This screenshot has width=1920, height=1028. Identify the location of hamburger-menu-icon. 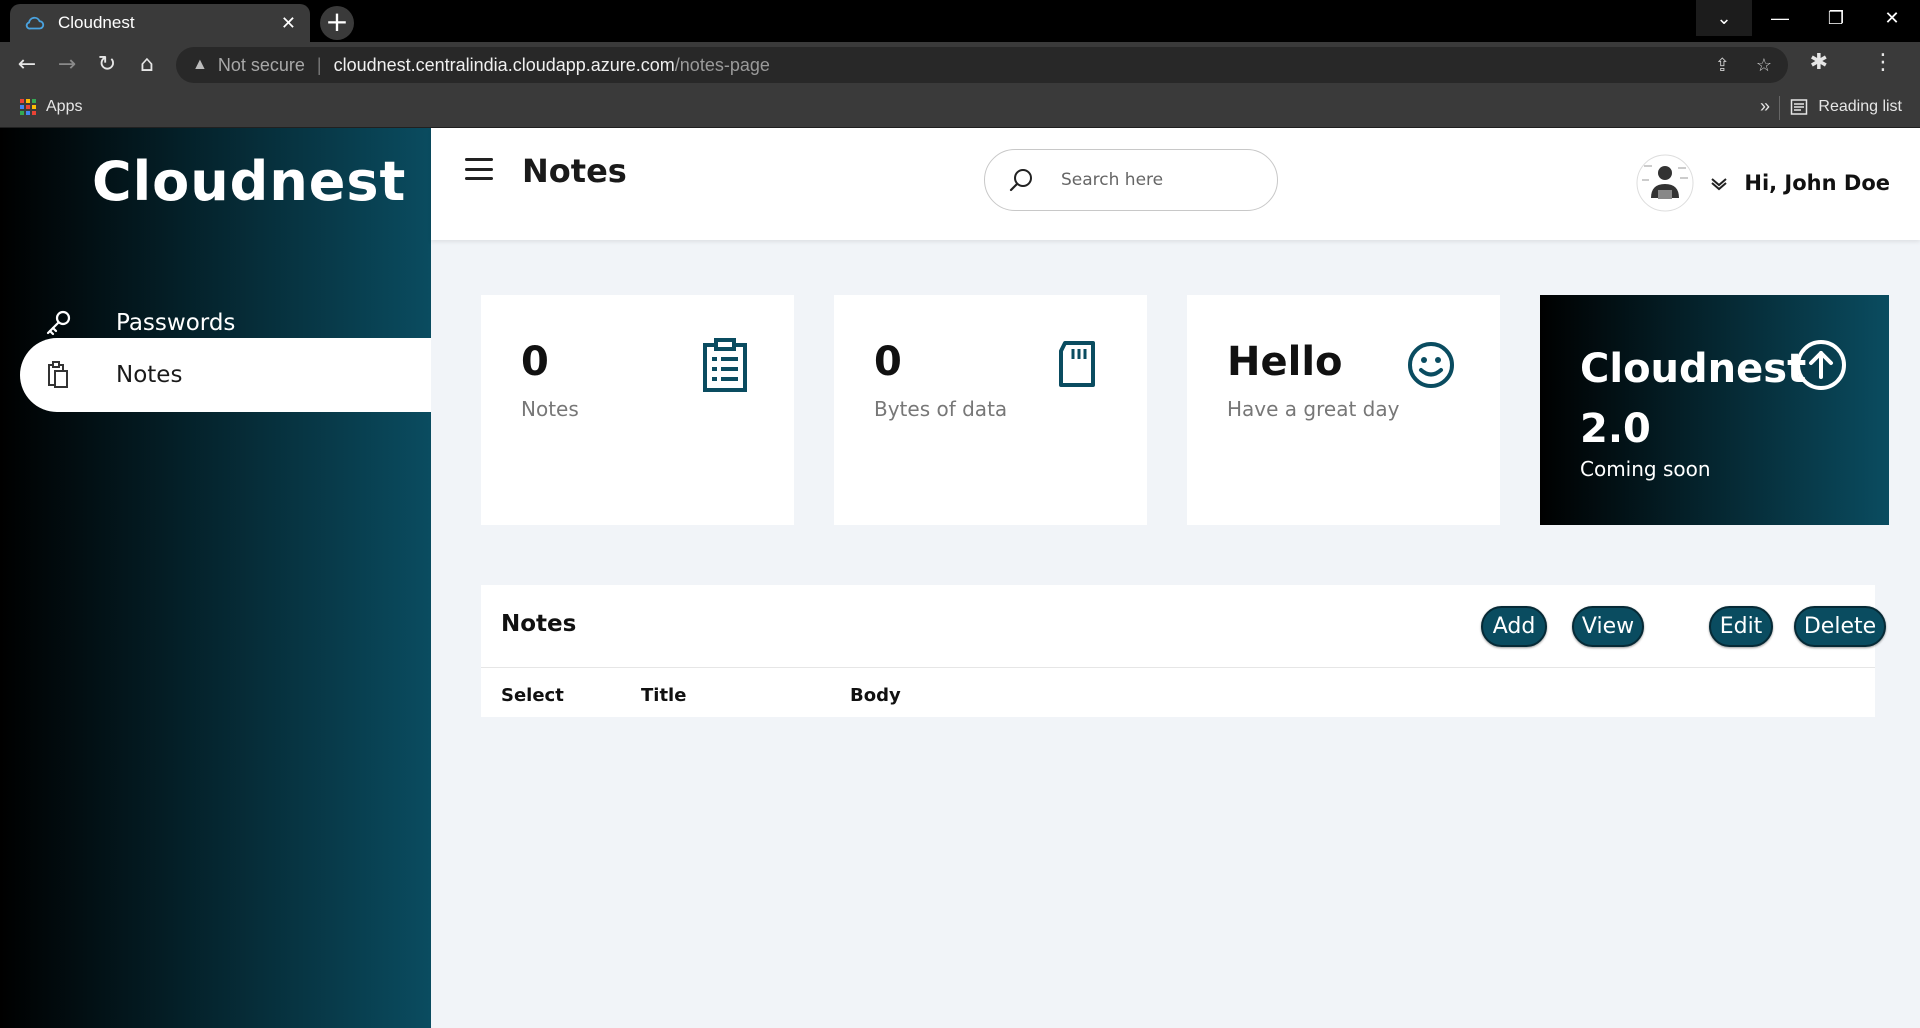
(479, 169).